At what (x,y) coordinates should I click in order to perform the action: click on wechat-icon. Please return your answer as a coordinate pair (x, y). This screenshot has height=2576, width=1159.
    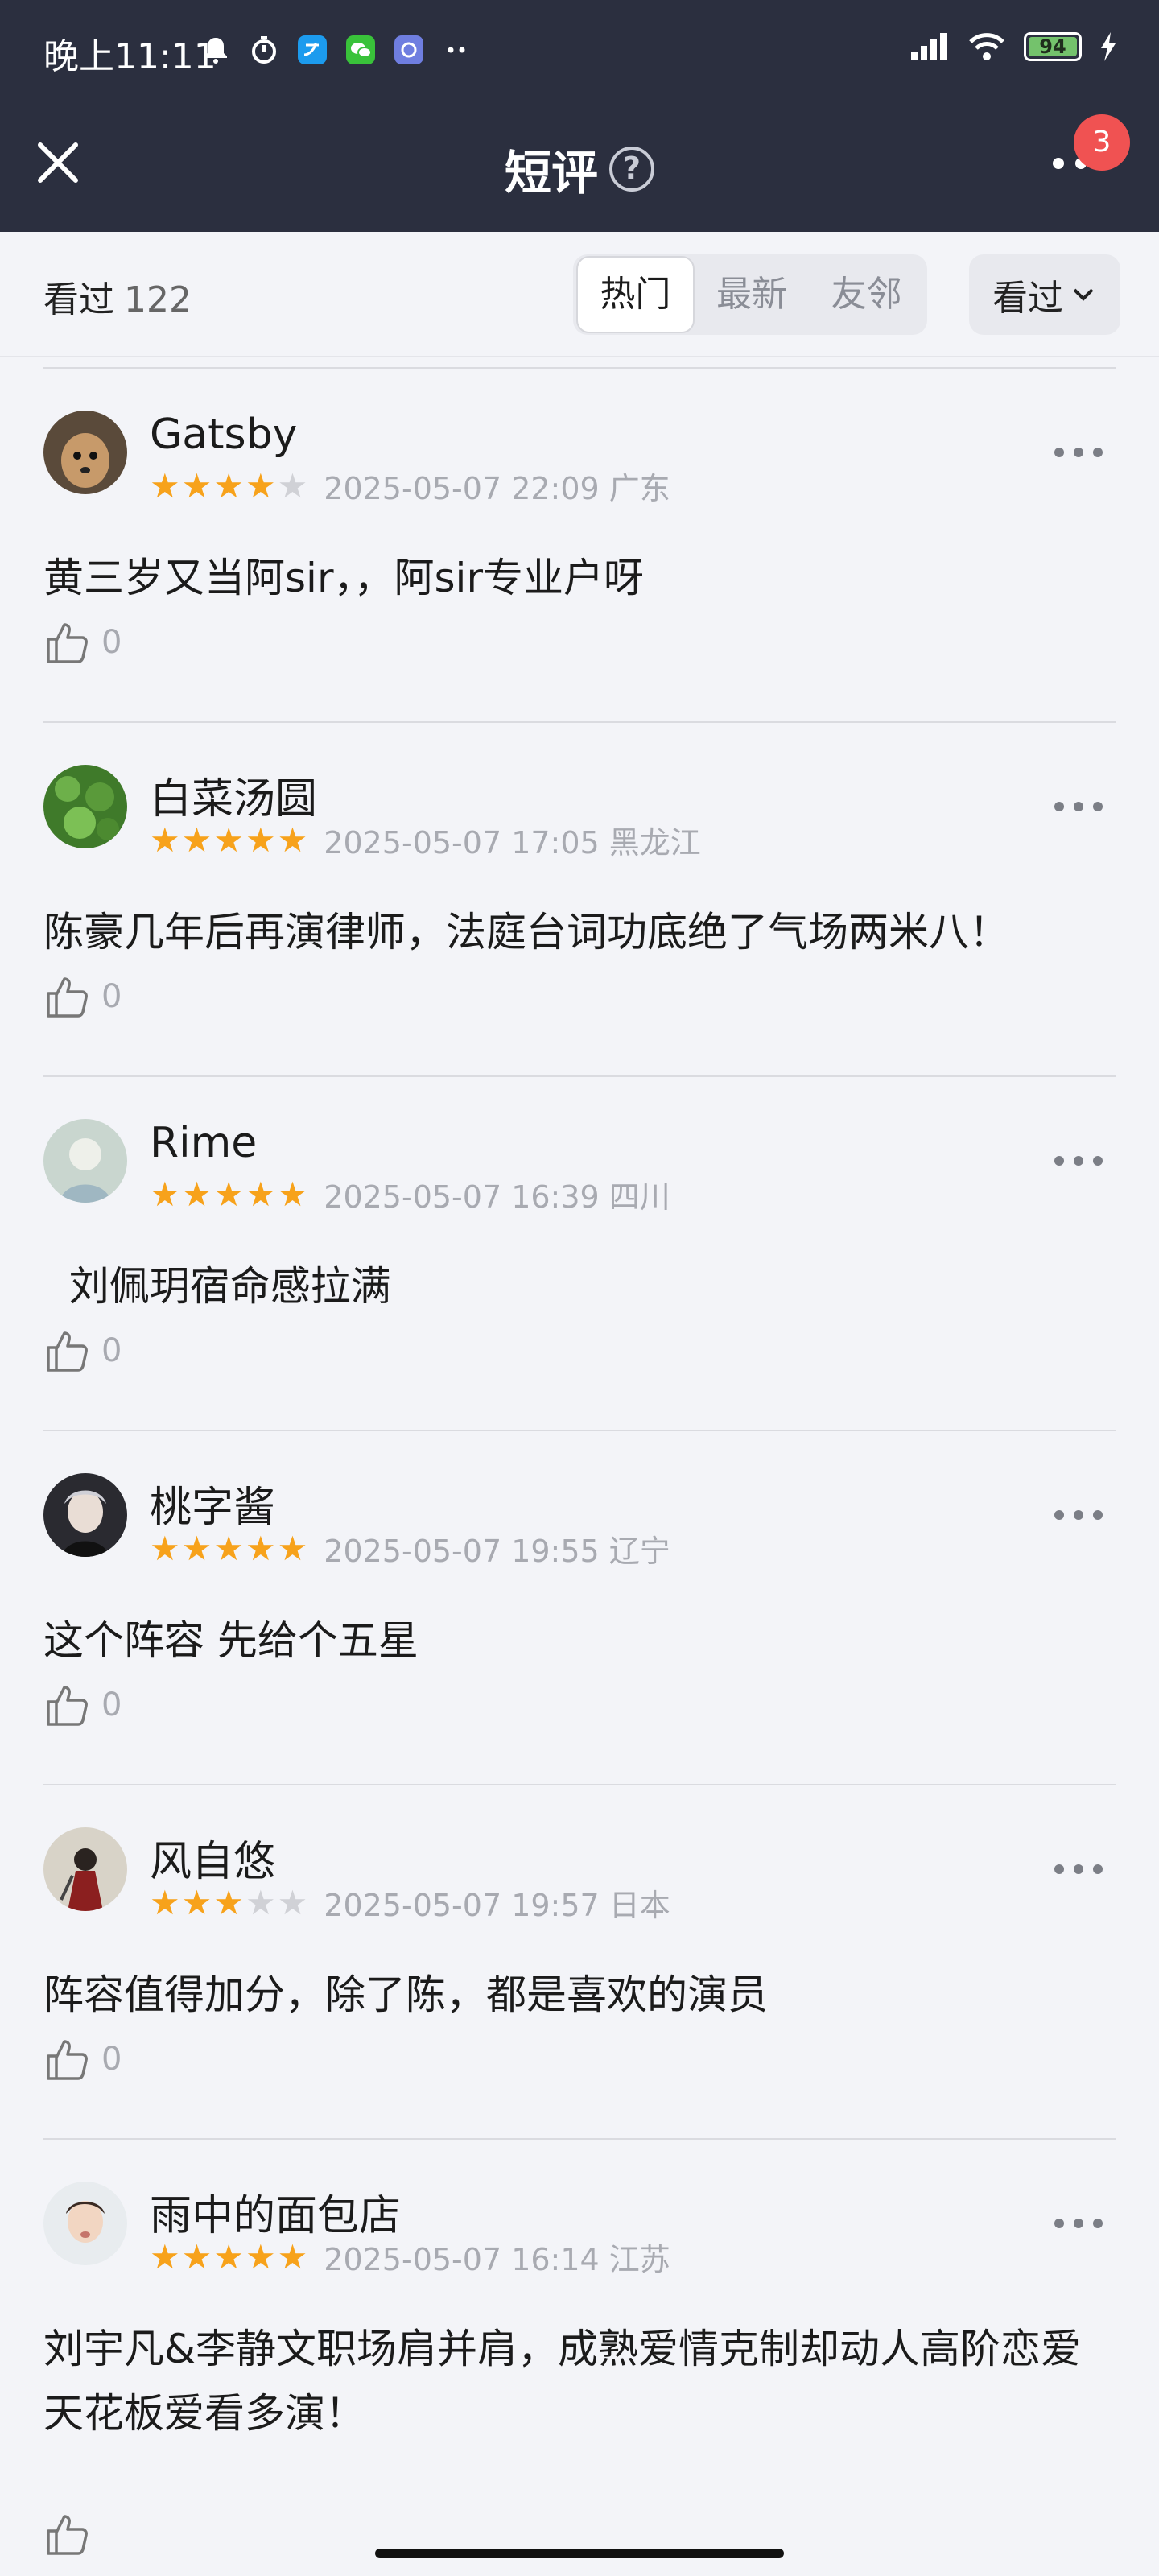
    Looking at the image, I should click on (360, 49).